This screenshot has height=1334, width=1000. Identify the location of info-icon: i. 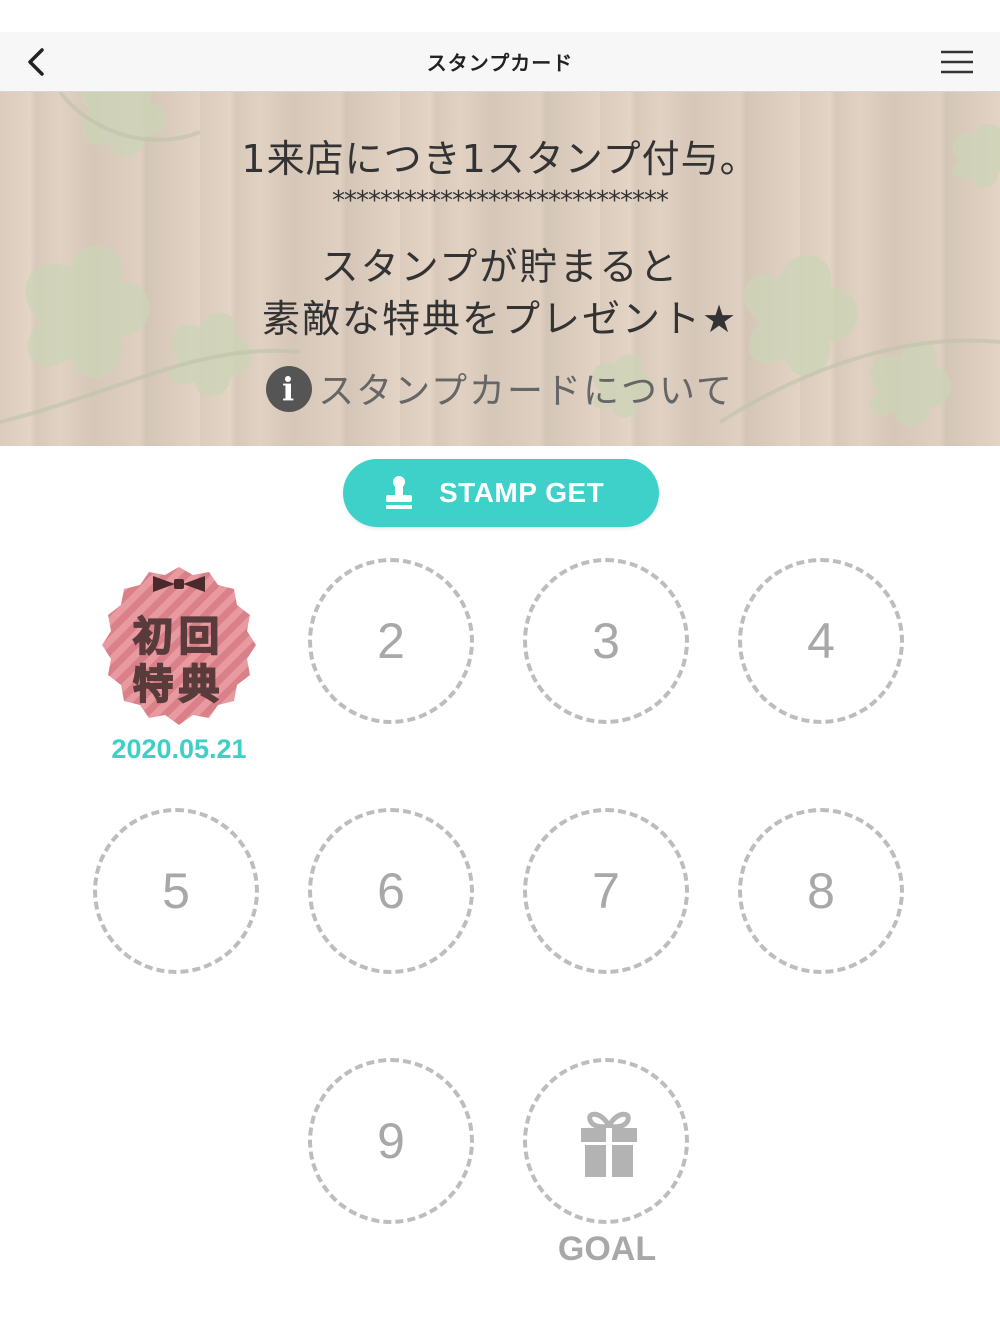
(289, 389).